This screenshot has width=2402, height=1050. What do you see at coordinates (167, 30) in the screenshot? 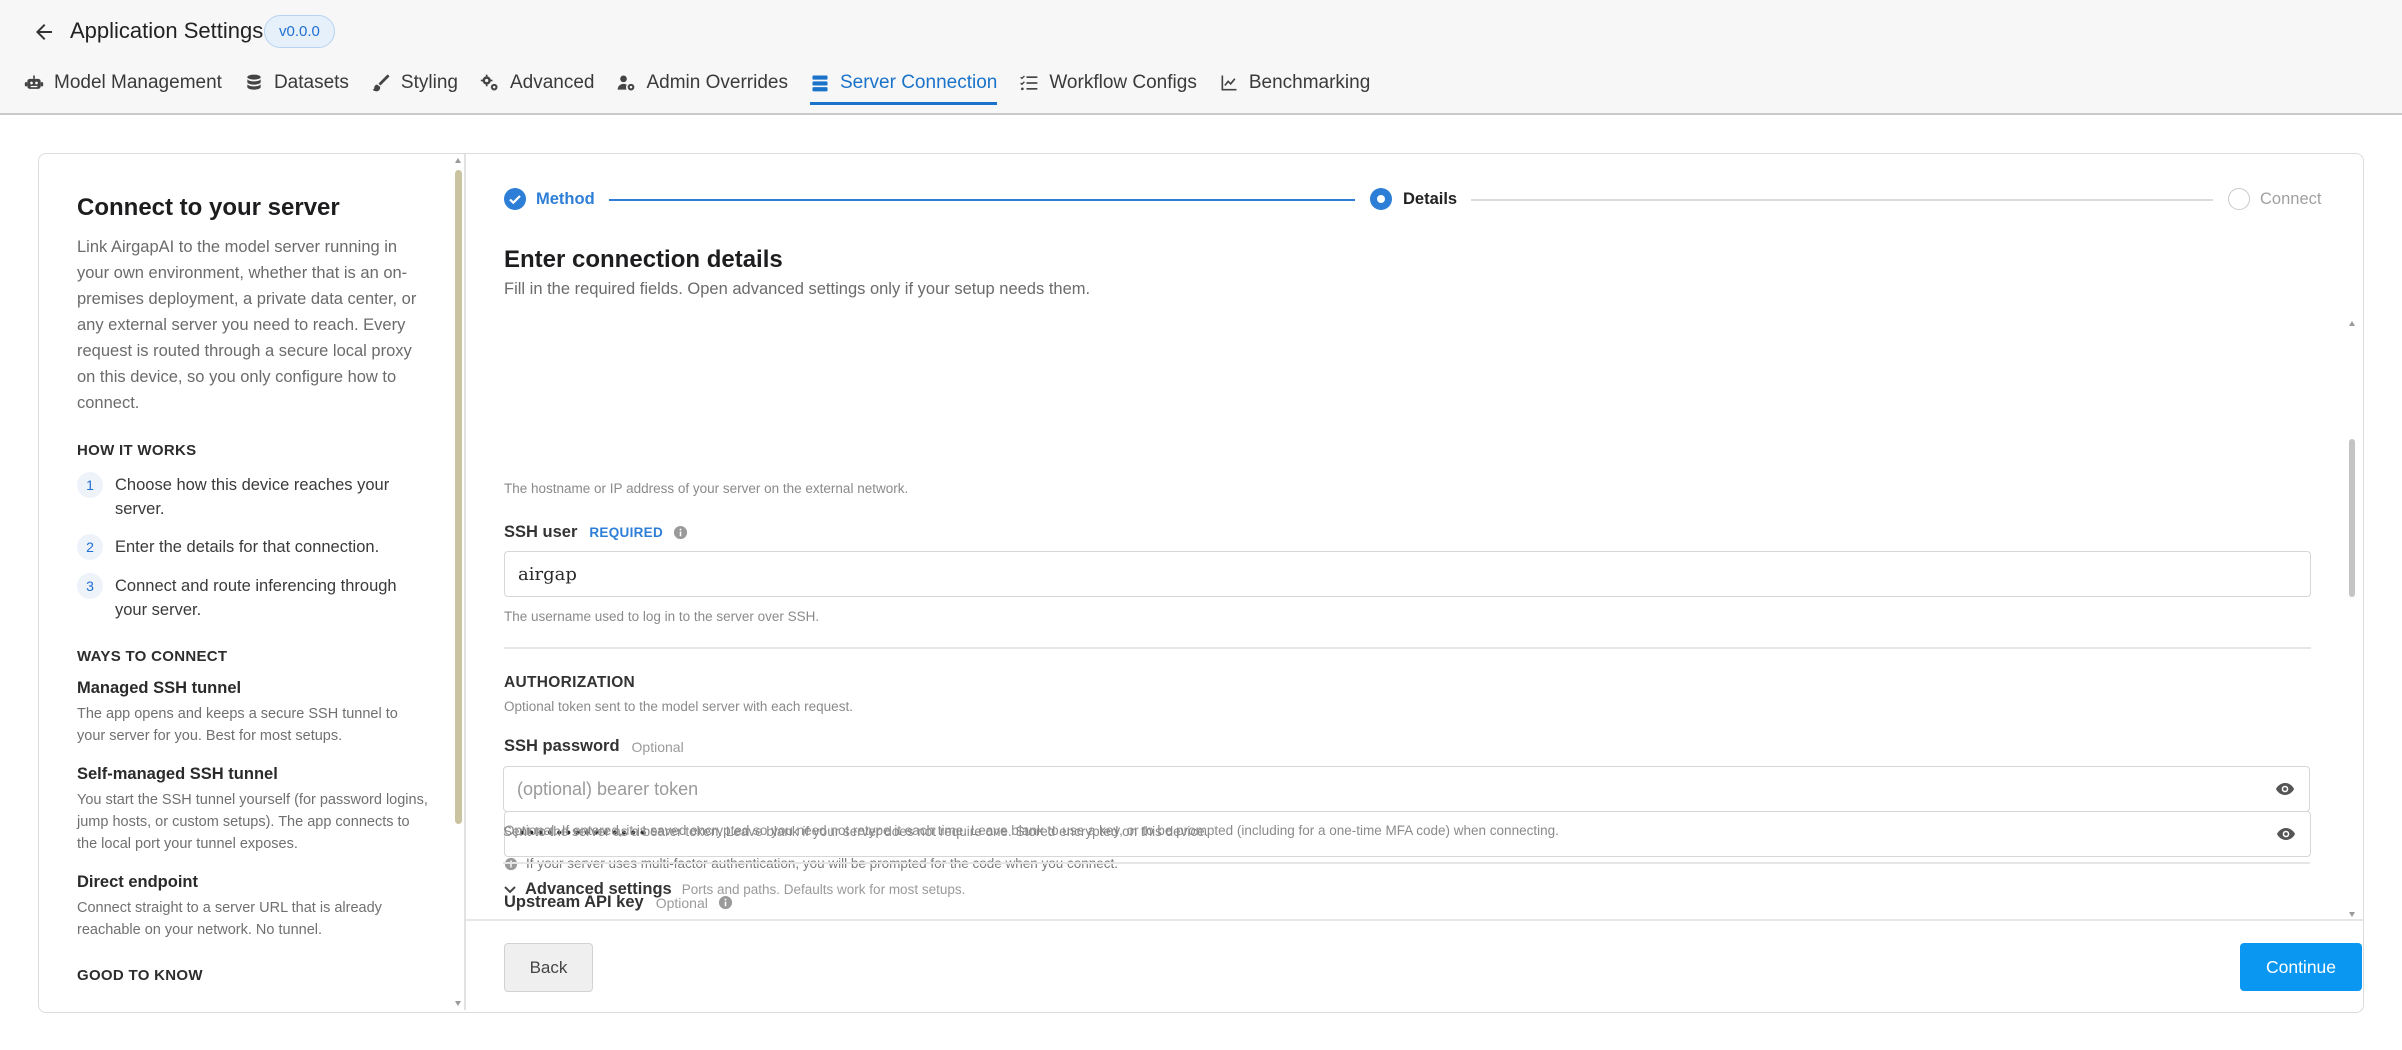
I see `page-title: Application Settings` at bounding box center [167, 30].